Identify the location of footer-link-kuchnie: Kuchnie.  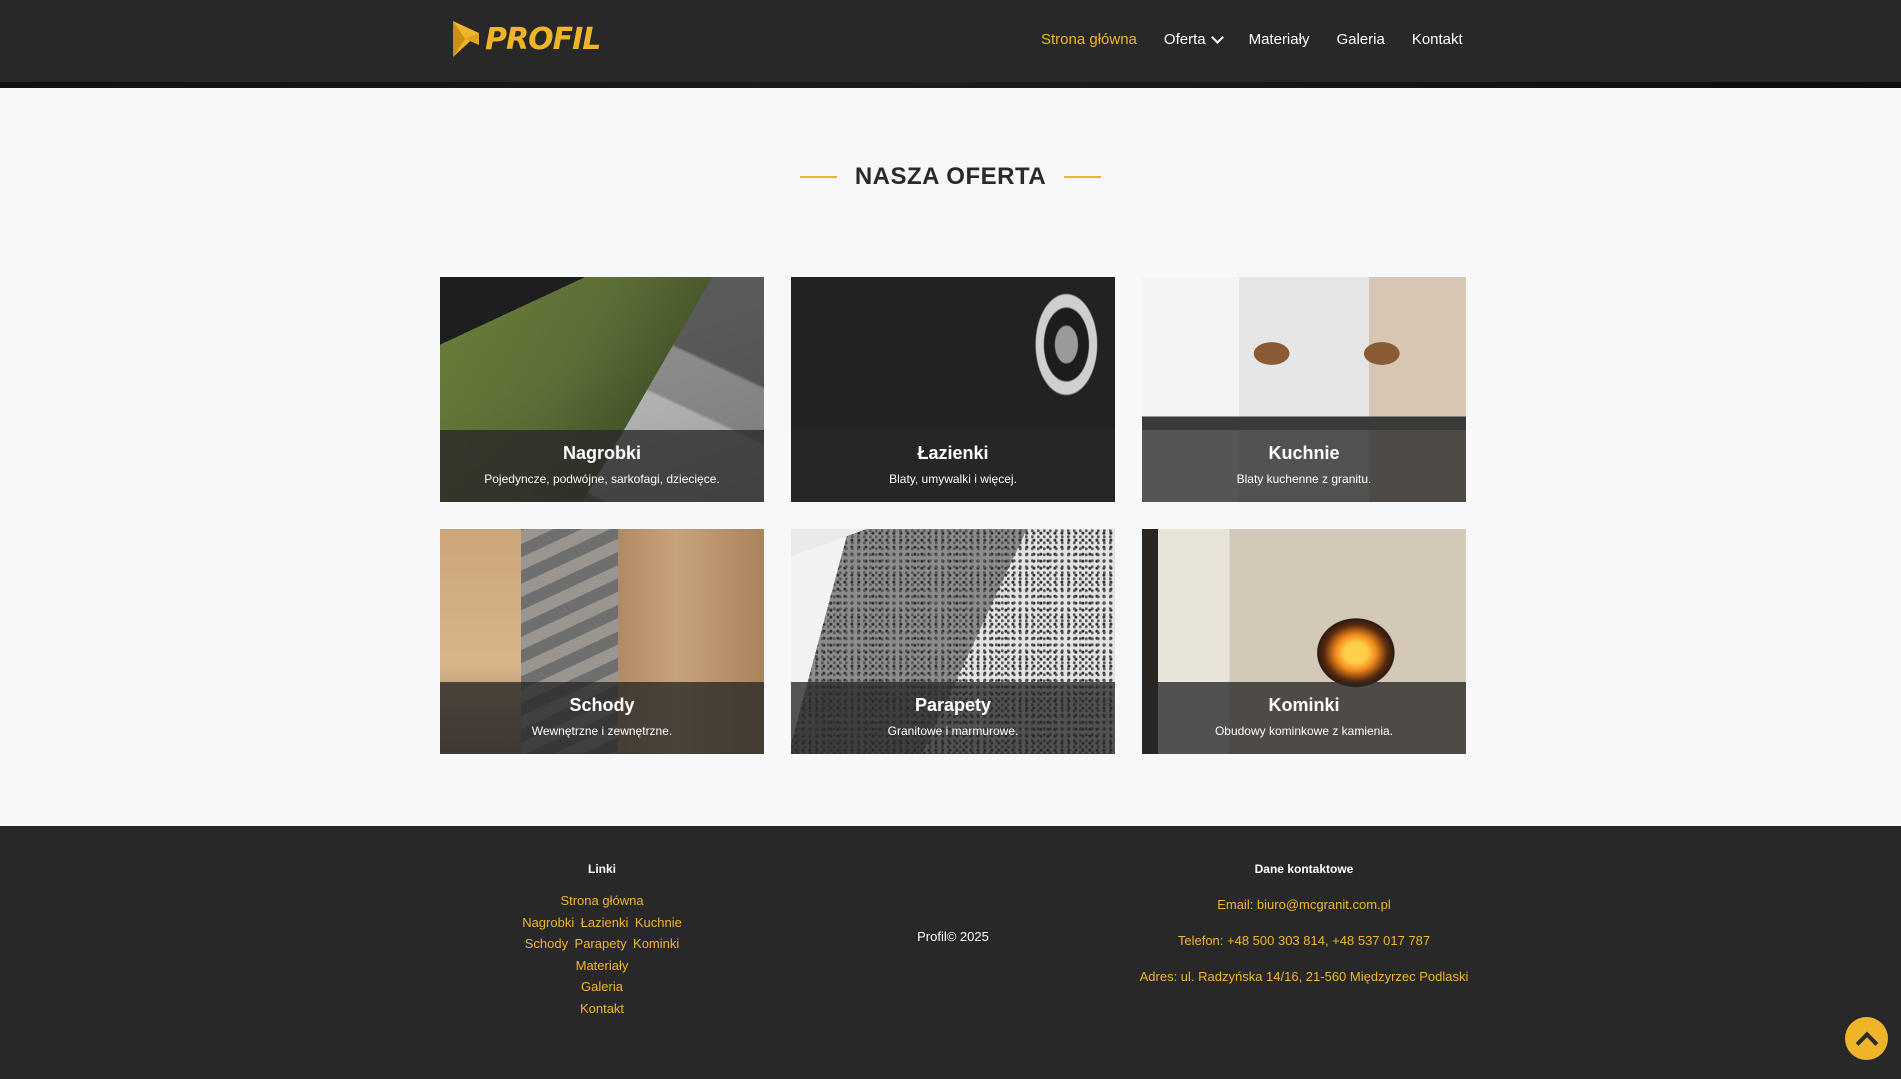
(658, 922).